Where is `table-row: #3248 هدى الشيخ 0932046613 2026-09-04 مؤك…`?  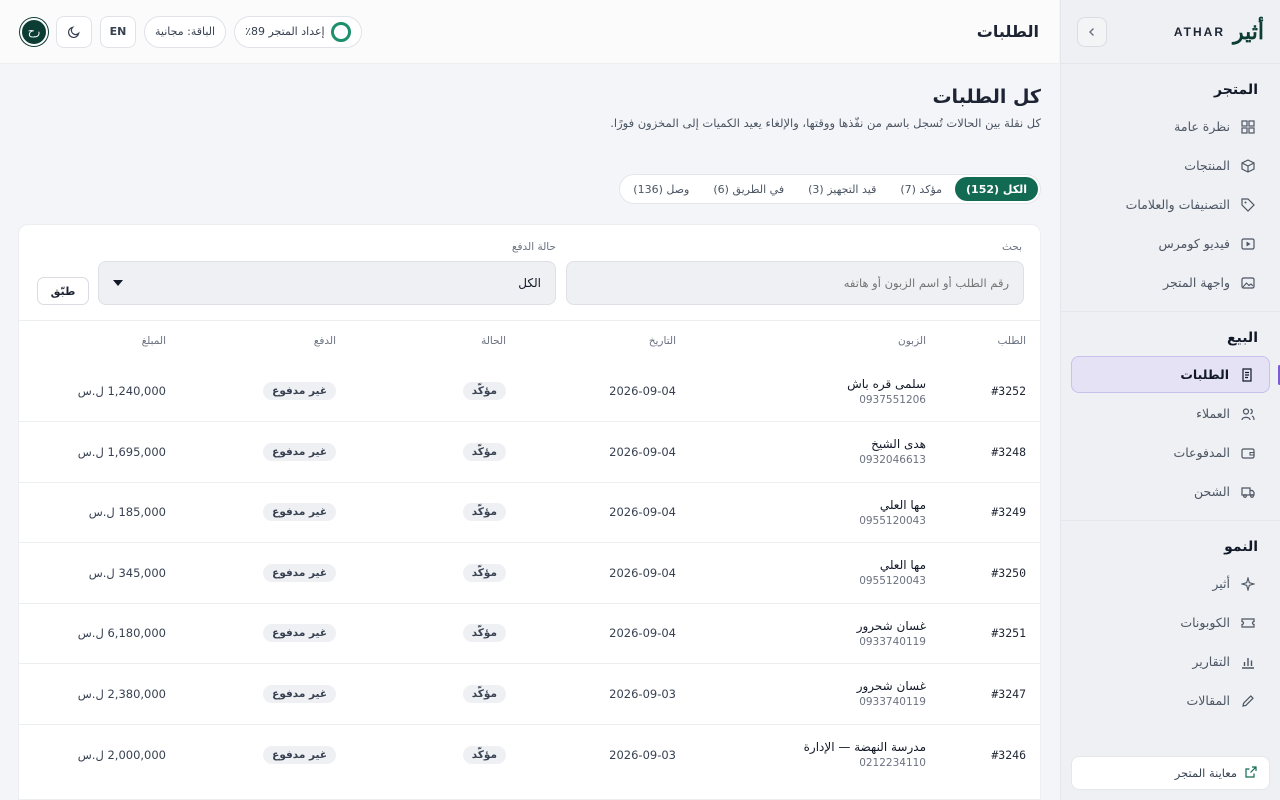
table-row: #3248 هدى الشيخ 0932046613 2026-09-04 مؤك… is located at coordinates (529, 451).